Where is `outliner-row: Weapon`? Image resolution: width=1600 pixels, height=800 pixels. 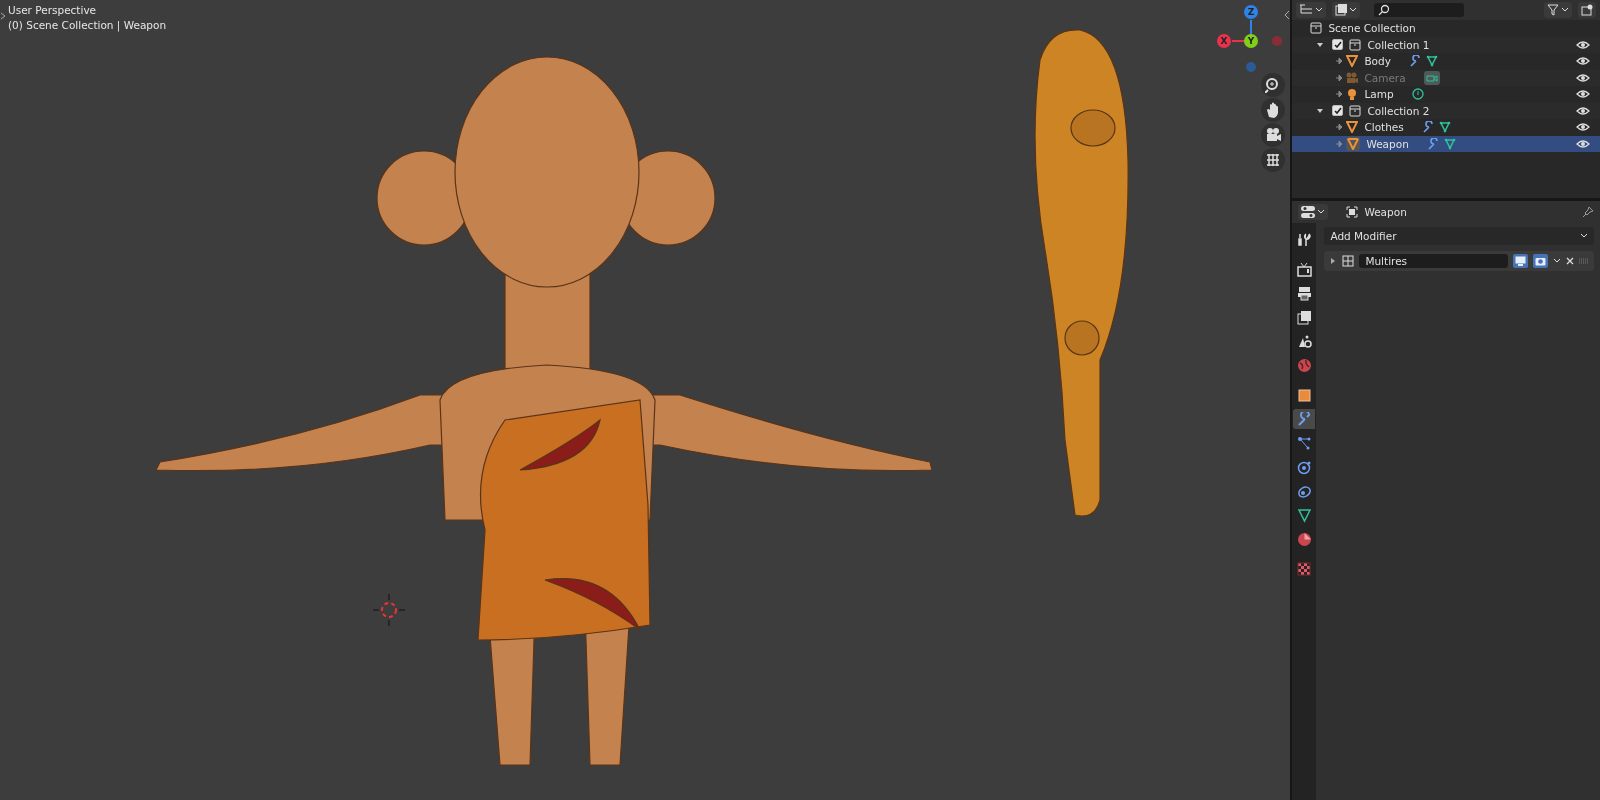
outliner-row: Weapon is located at coordinates (1446, 143).